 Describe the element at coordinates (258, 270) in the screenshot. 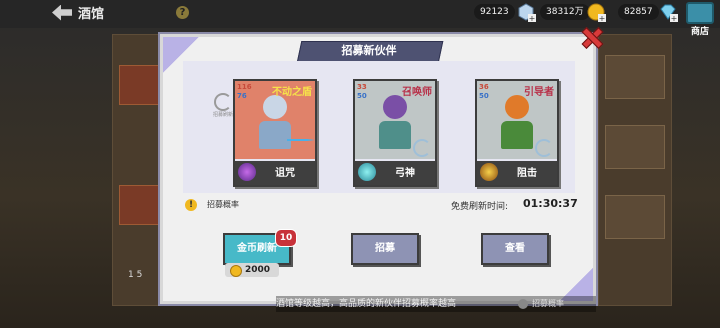

I see `refresh-cost-value: 2000` at that location.